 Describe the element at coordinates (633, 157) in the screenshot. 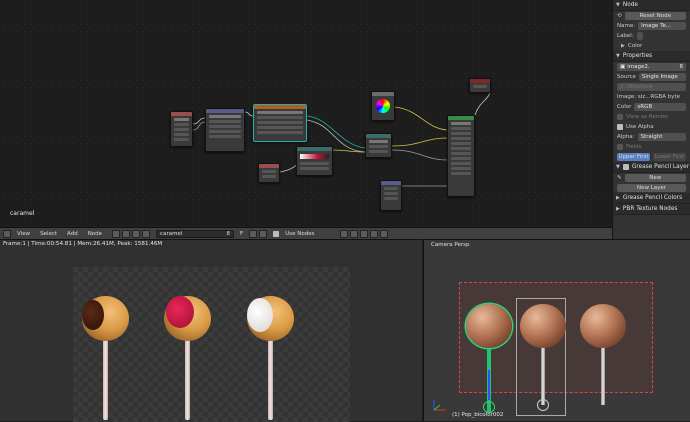

I see `upper-first-button: Upper First` at that location.